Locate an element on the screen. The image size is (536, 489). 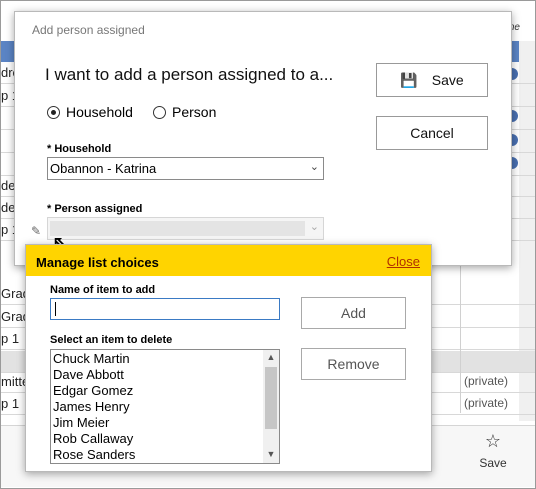
household-radio-label: Household is located at coordinates (99, 112).